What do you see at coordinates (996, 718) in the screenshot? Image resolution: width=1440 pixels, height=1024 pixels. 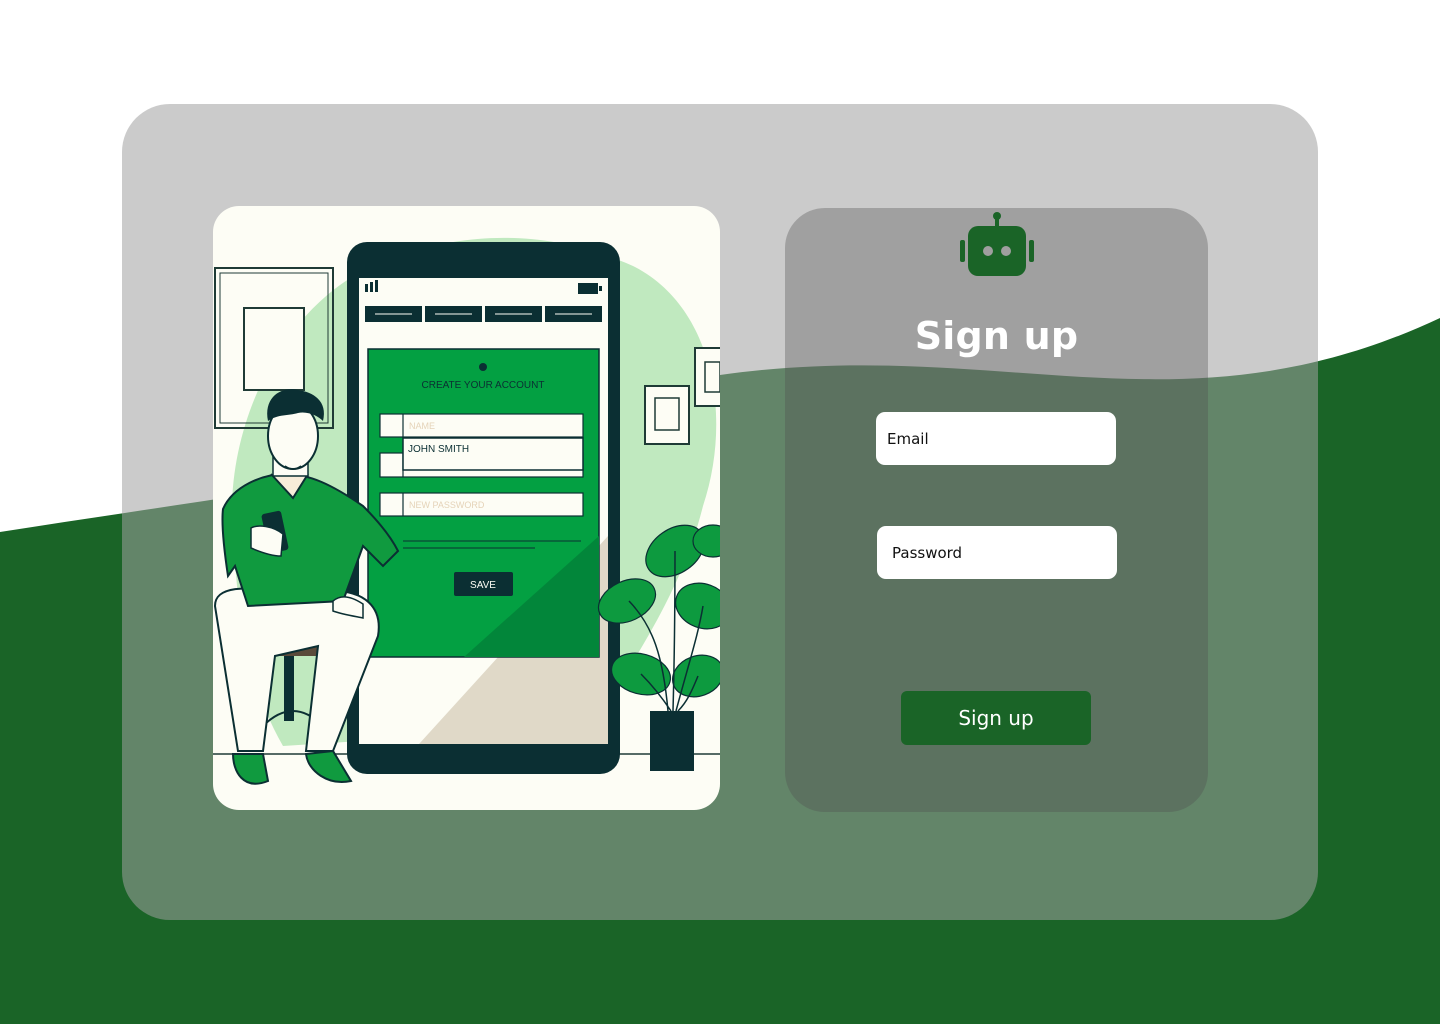 I see `signup-button: Sign up` at bounding box center [996, 718].